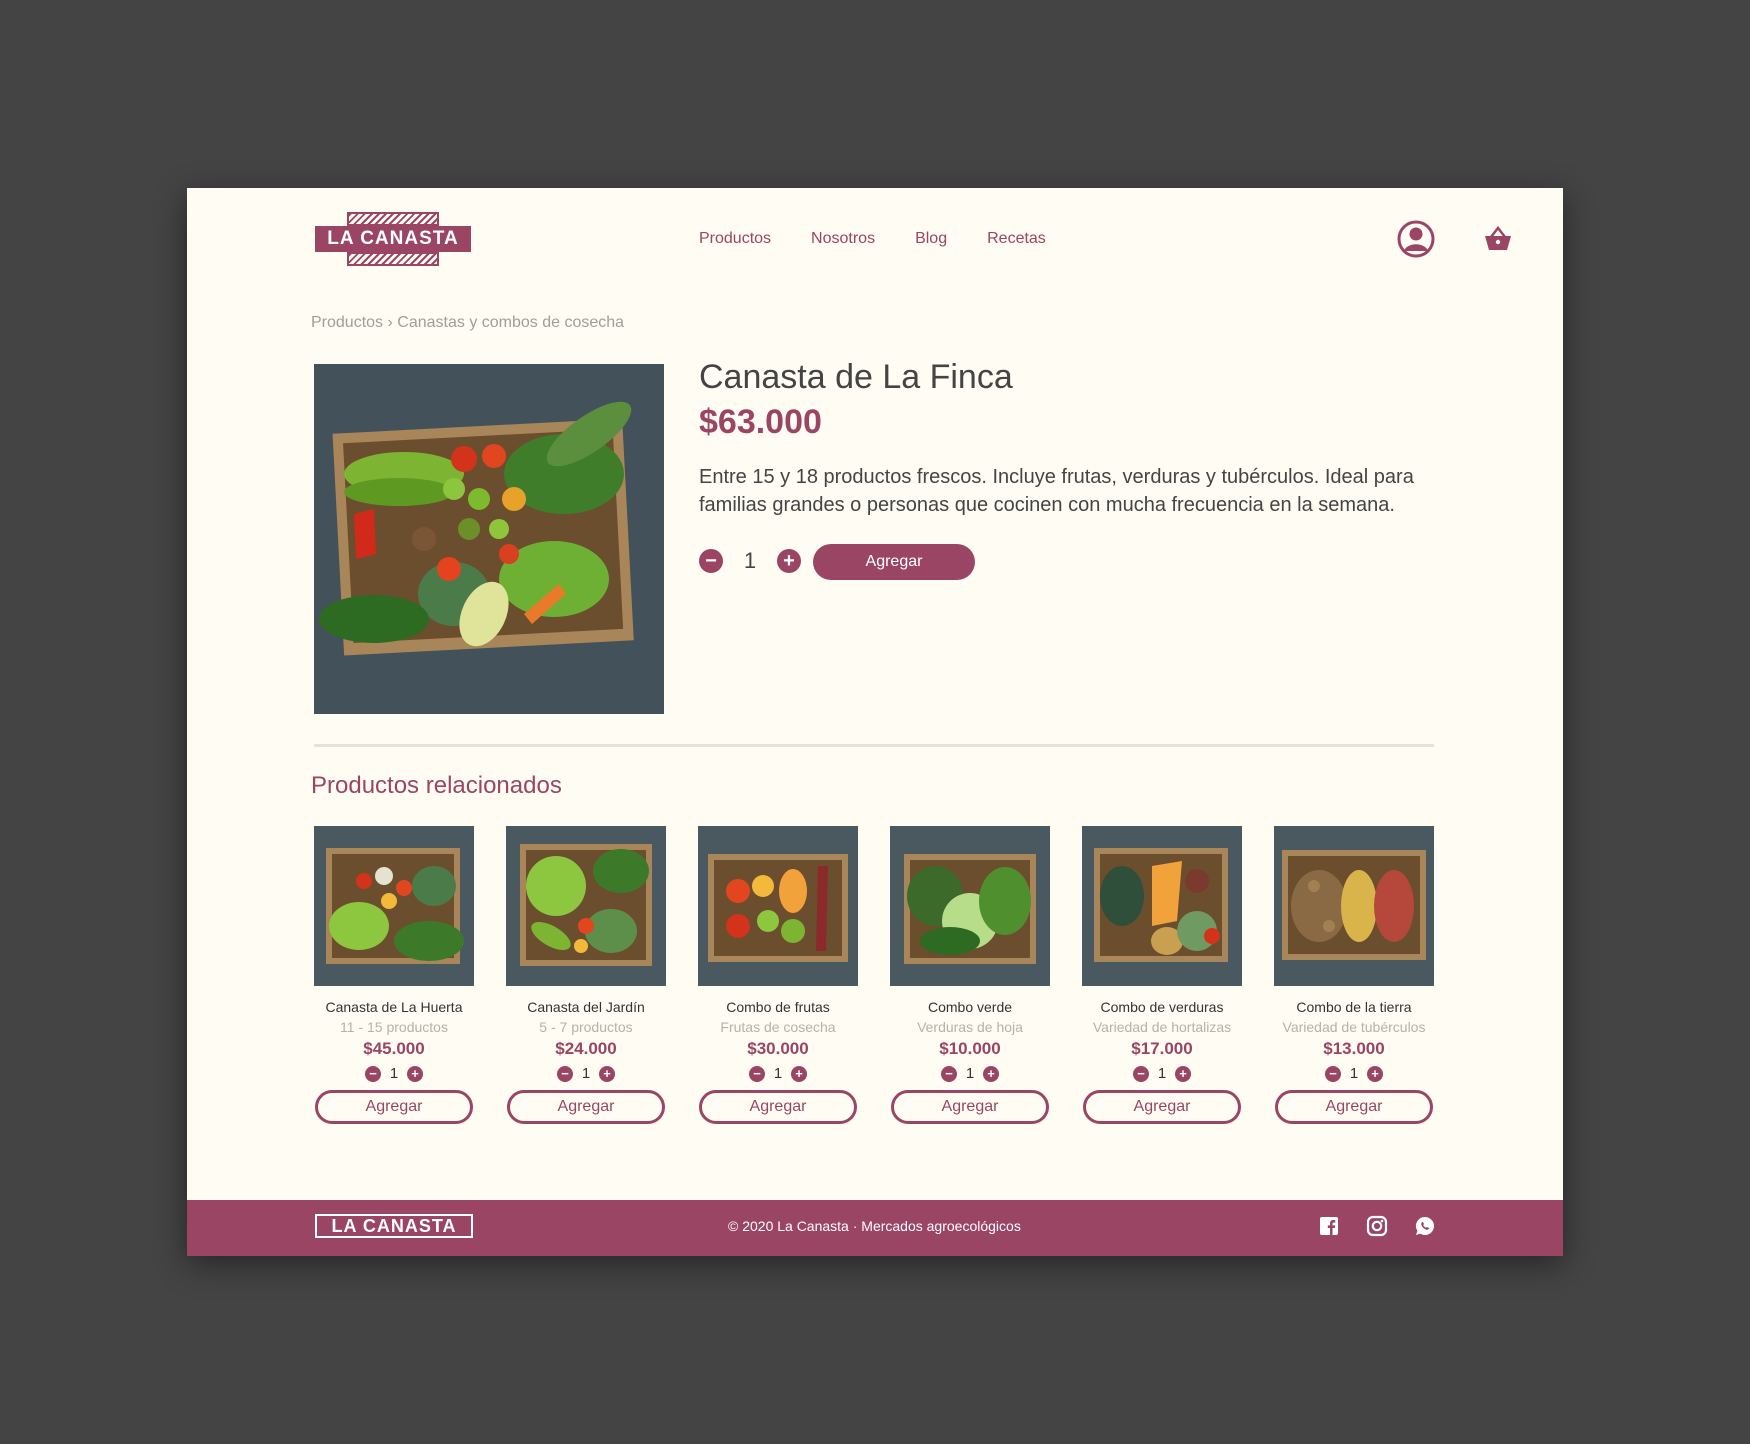 This screenshot has width=1750, height=1444. Describe the element at coordinates (393, 259) in the screenshot. I see `logo-pattern-bottom` at that location.